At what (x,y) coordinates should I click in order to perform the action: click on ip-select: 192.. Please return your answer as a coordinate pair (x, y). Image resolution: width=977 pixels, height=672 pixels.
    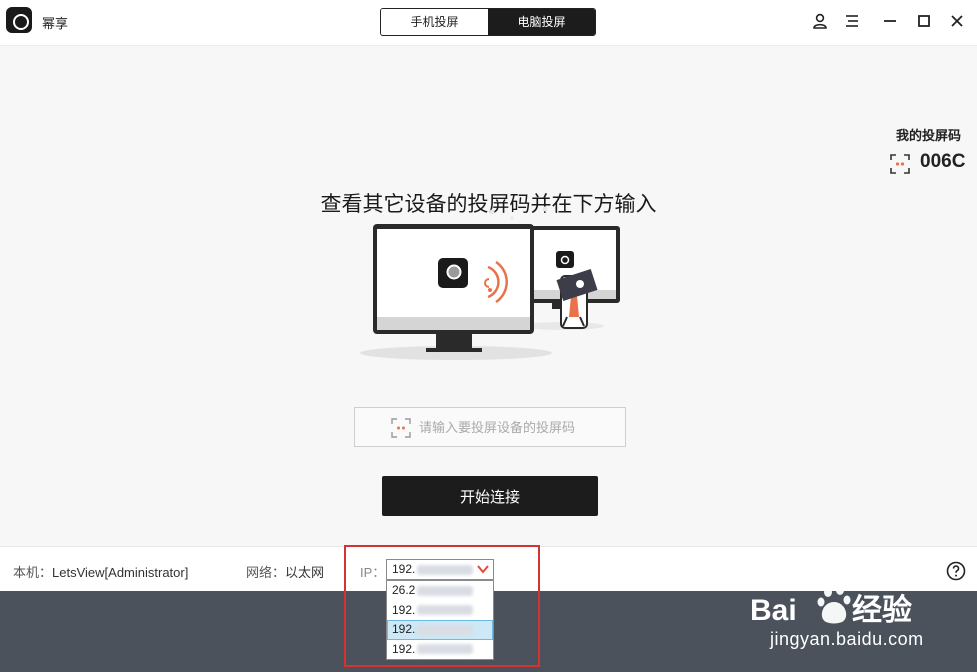
    Looking at the image, I should click on (440, 569).